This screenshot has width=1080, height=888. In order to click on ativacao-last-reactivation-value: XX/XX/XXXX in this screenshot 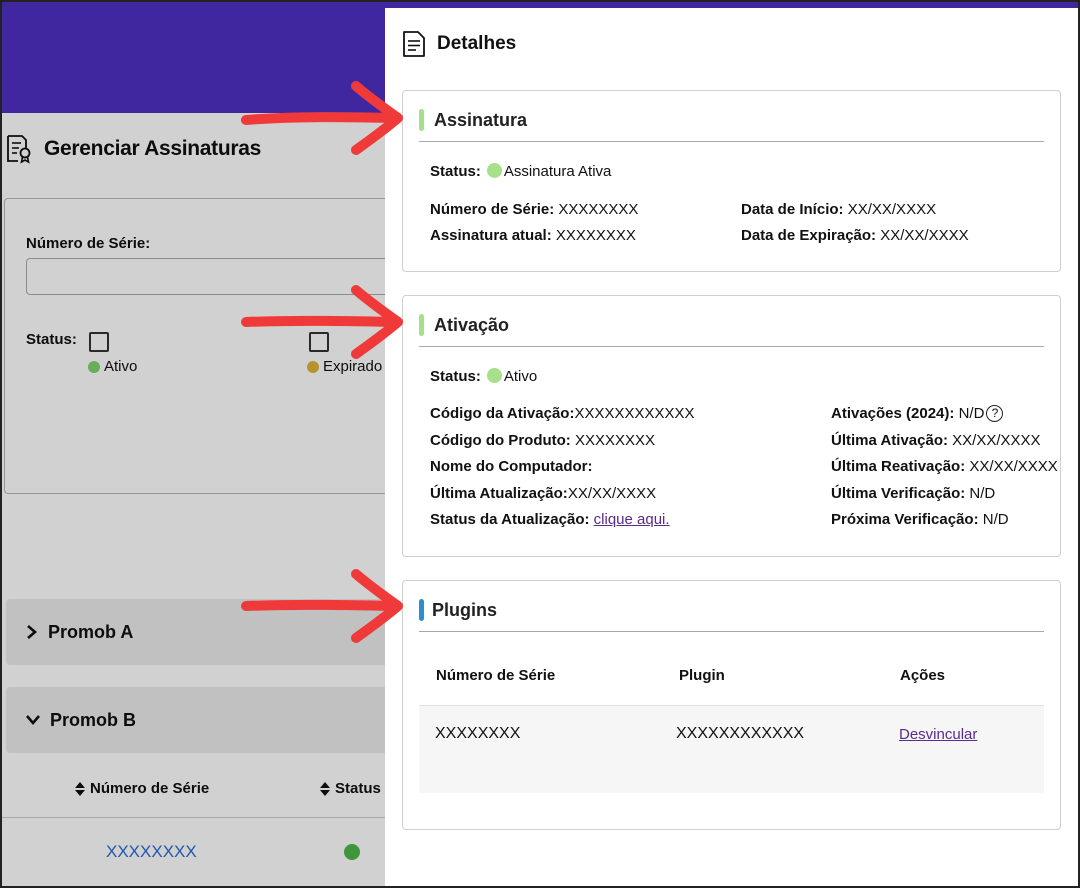, I will do `click(1013, 466)`.